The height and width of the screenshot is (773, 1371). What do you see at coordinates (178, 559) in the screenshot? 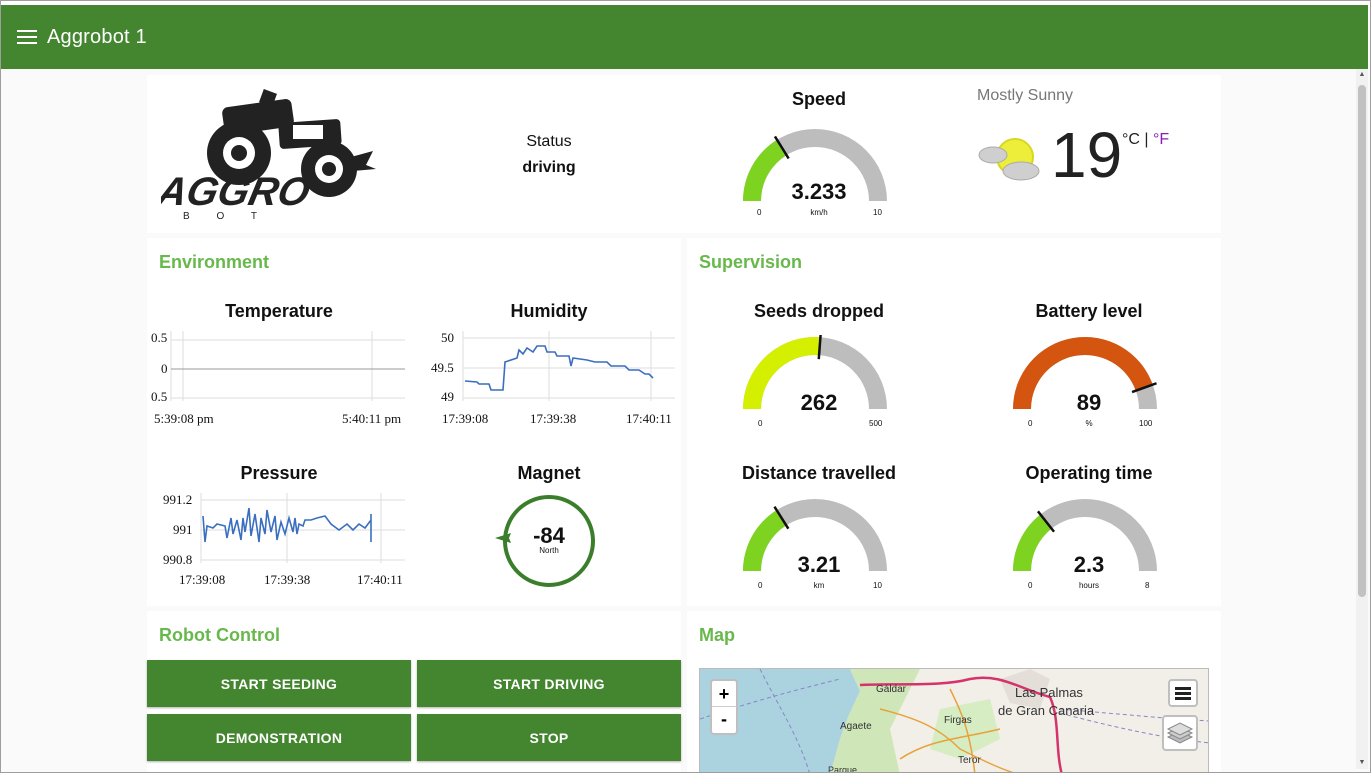
I see `pressure-ytick: 990.8` at bounding box center [178, 559].